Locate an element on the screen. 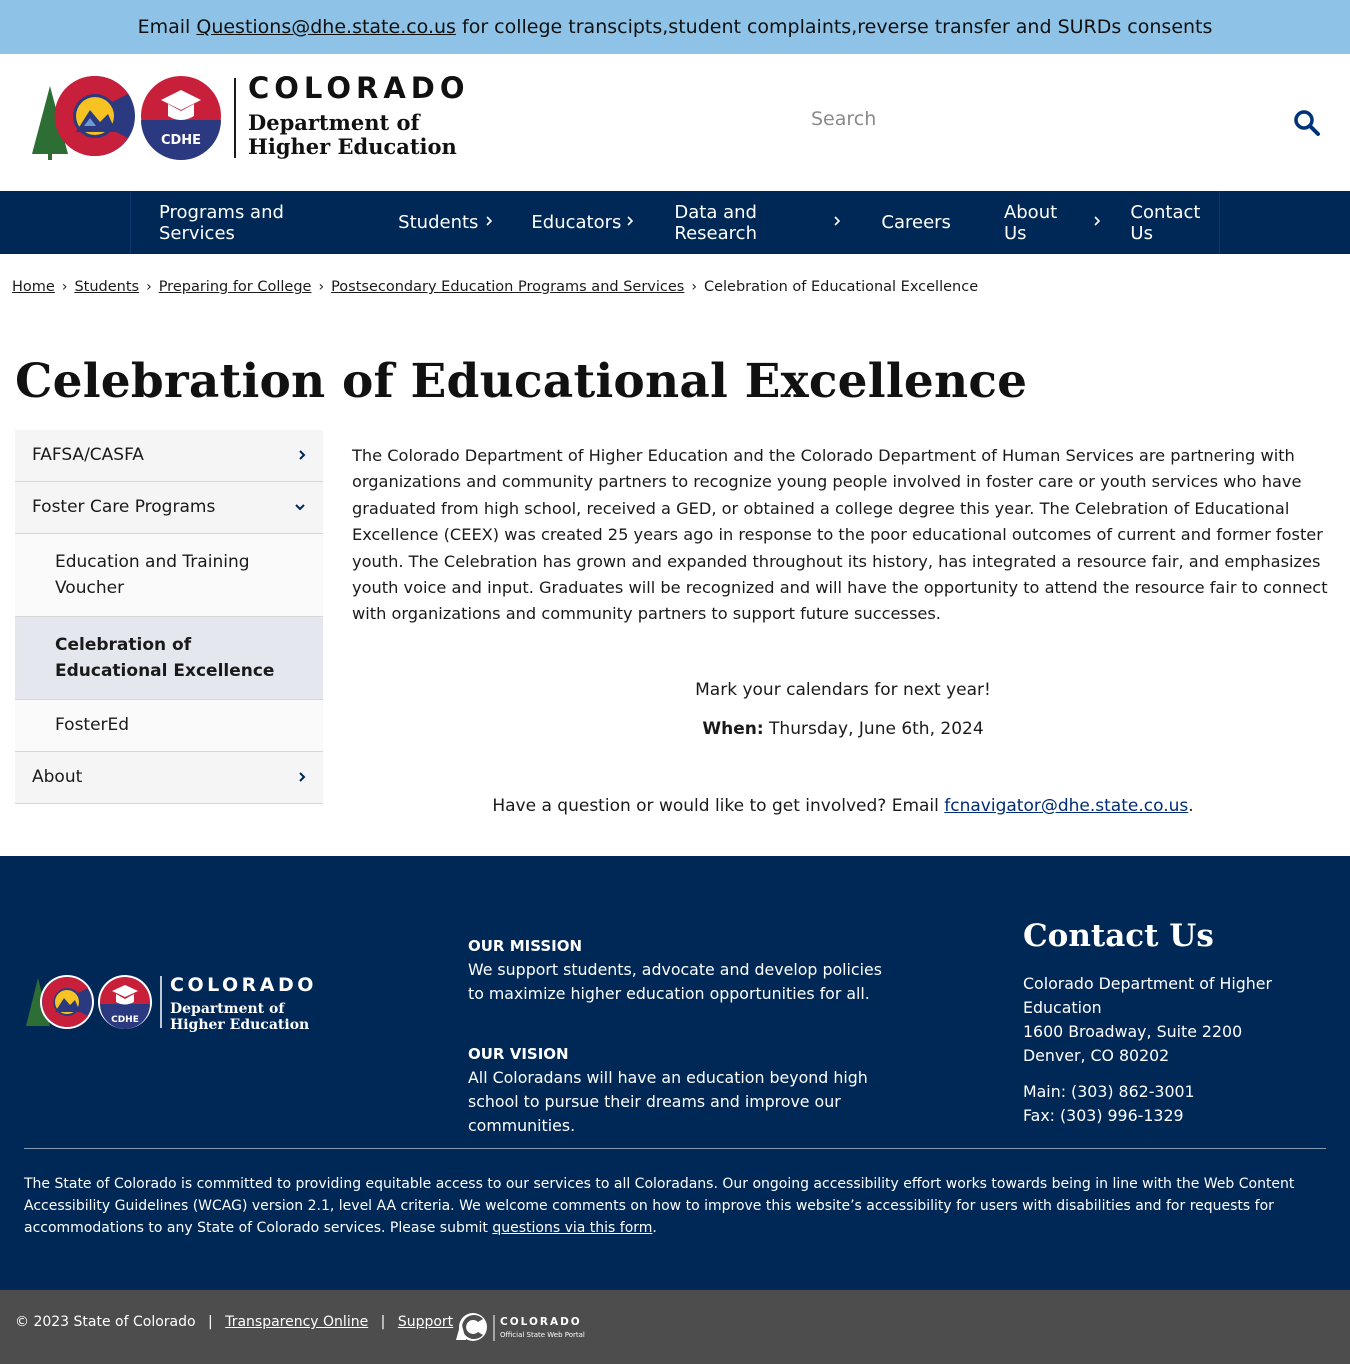 Image resolution: width=1350 pixels, height=1364 pixels. contact-org: Colorado Department of Higher Education is located at coordinates (1148, 995).